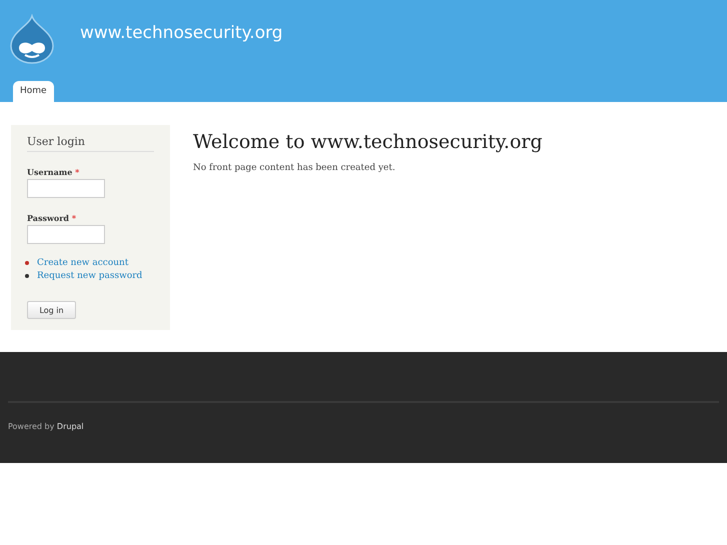 This screenshot has height=545, width=727. Describe the element at coordinates (82, 263) in the screenshot. I see `account-link: Create new account` at that location.